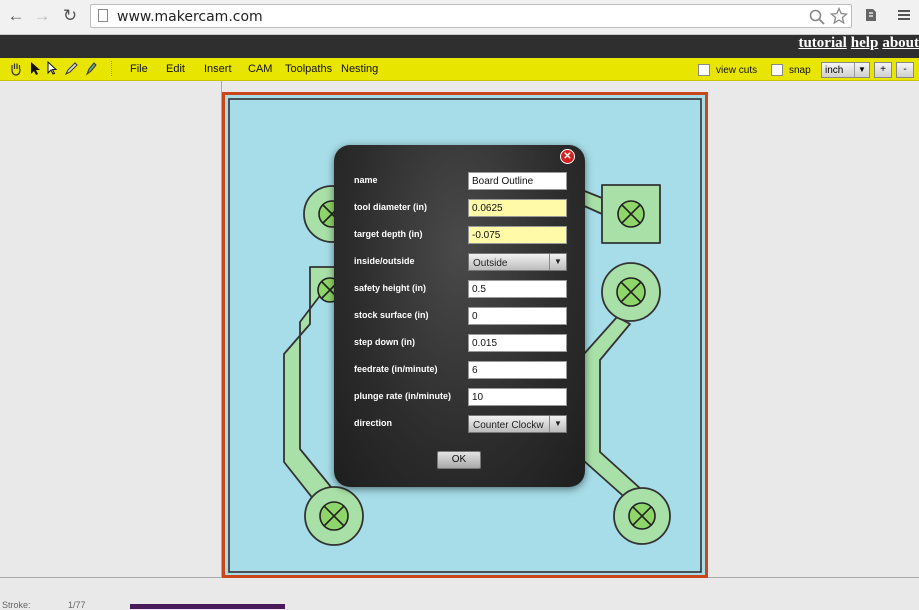 This screenshot has width=919, height=610. I want to click on menu-toolpaths: Toolpaths, so click(308, 69).